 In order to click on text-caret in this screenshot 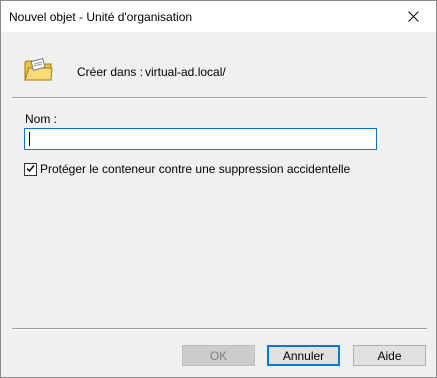, I will do `click(29, 139)`.